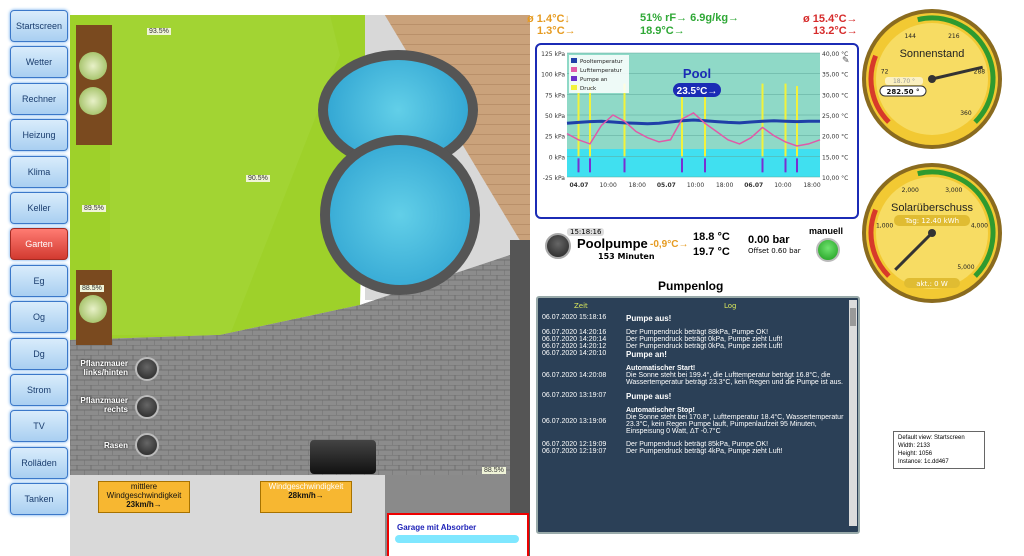 This screenshot has width=1024, height=556. What do you see at coordinates (697, 73) in the screenshot?
I see `chart-title: Pool` at bounding box center [697, 73].